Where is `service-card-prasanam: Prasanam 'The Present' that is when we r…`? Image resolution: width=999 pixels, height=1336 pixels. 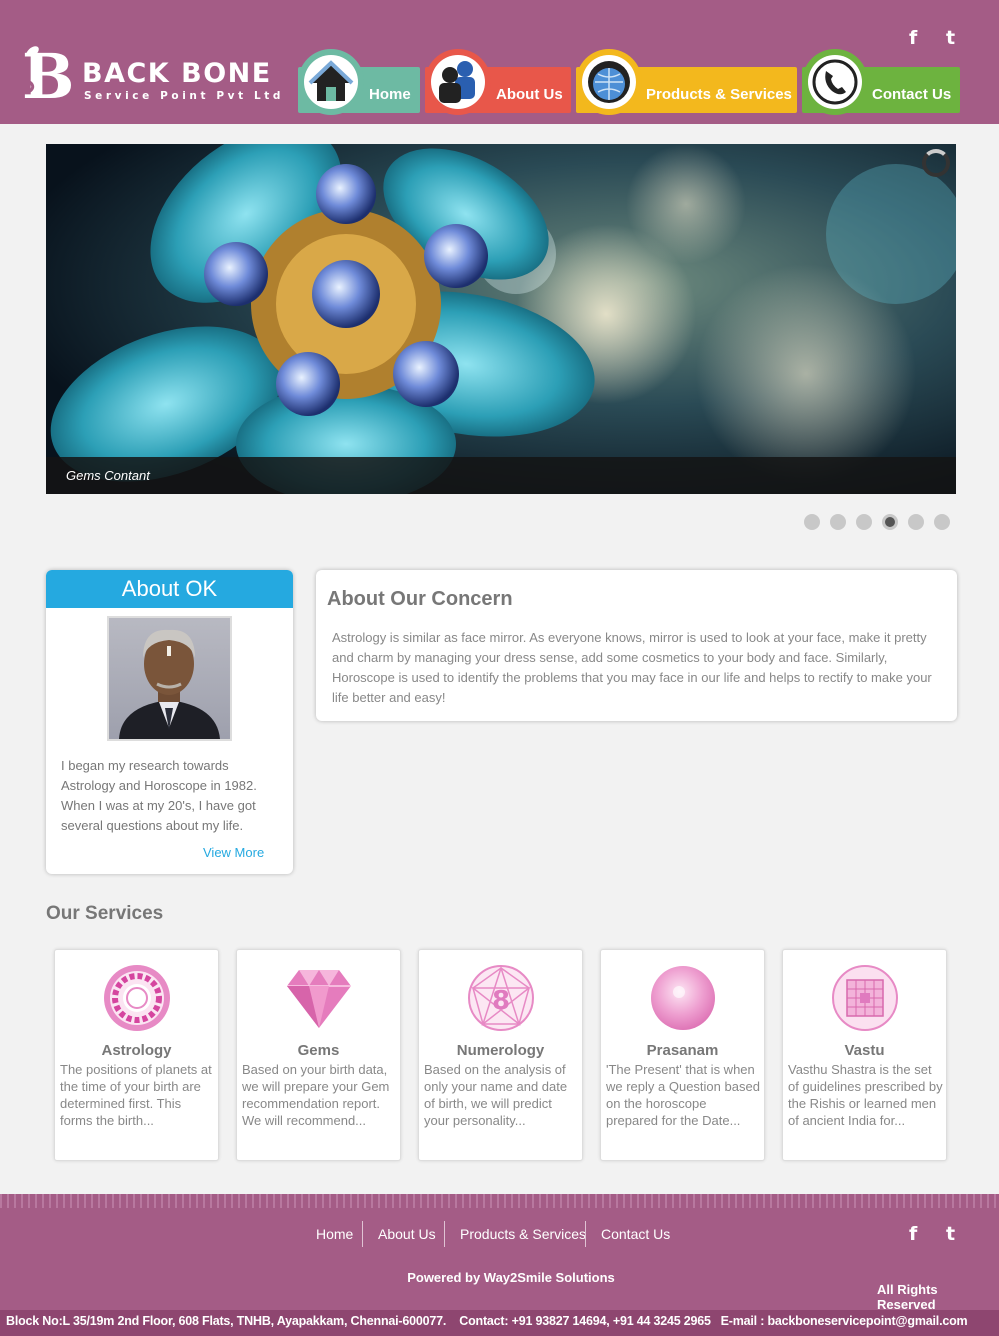 service-card-prasanam: Prasanam 'The Present' that is when we r… is located at coordinates (682, 1055).